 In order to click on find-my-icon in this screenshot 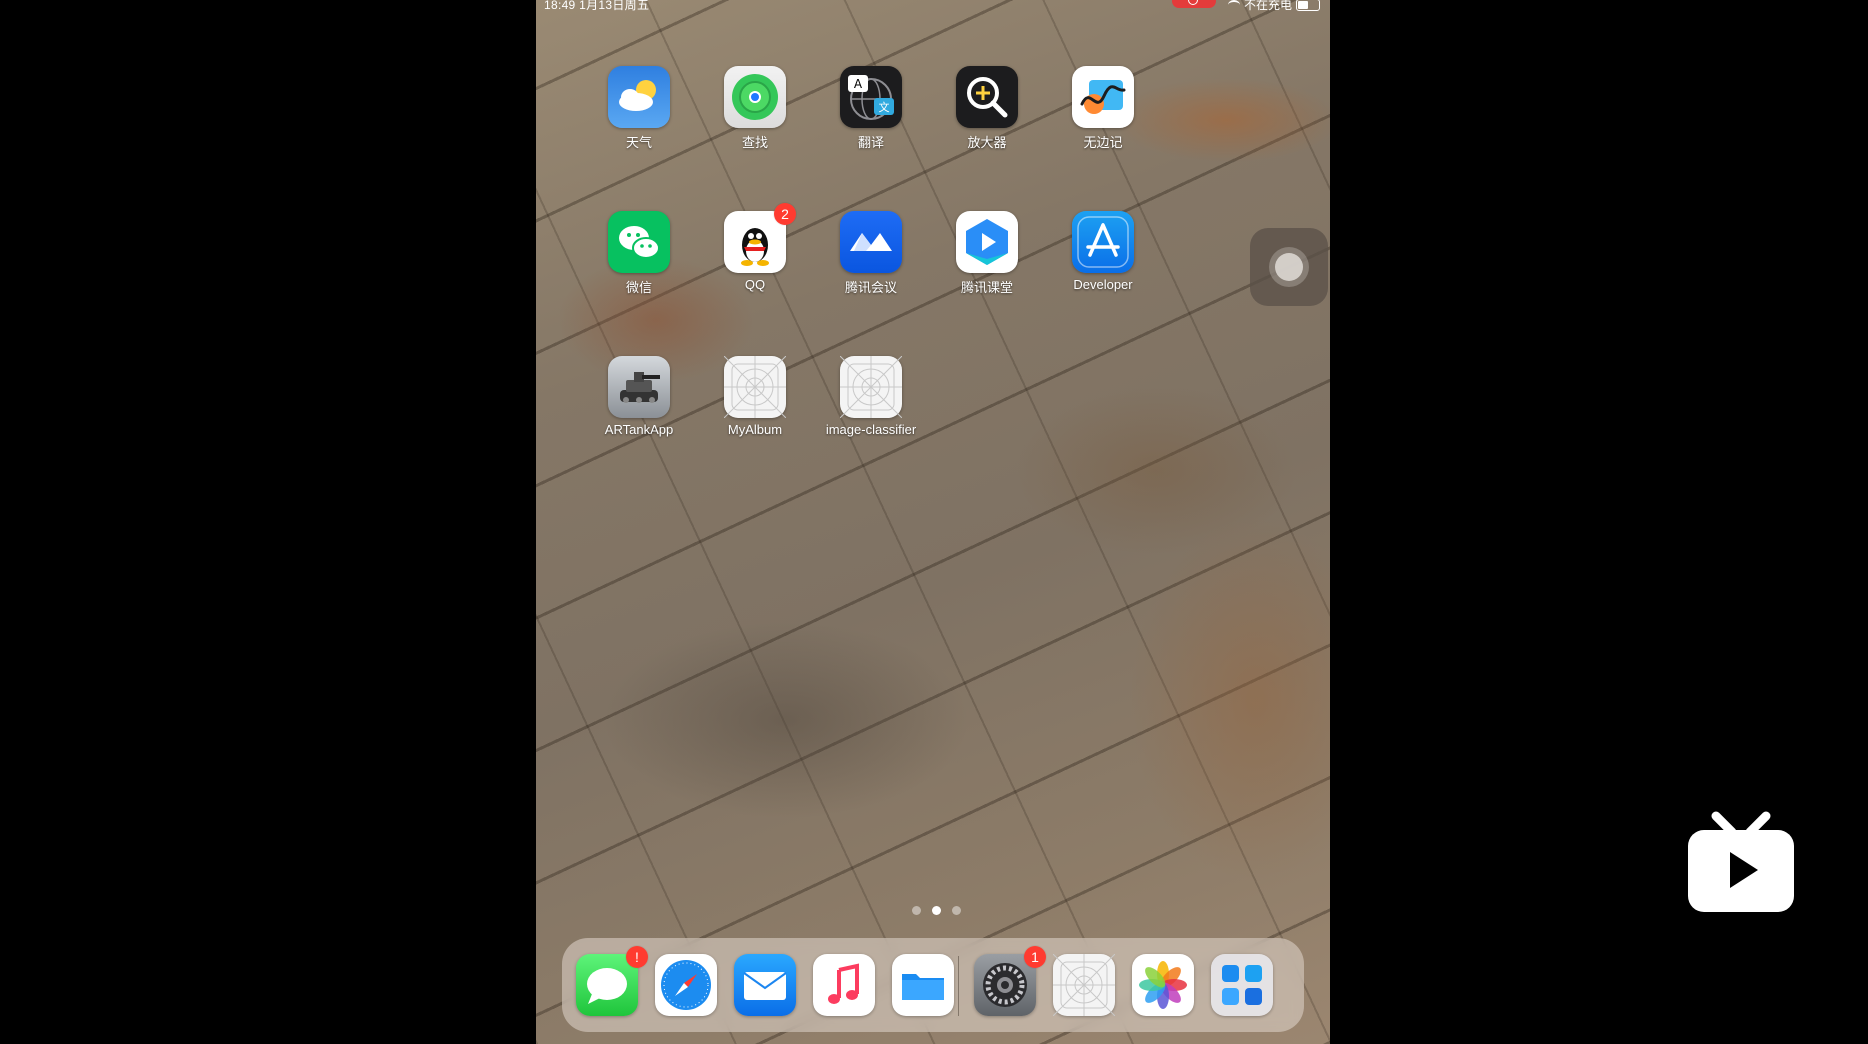, I will do `click(755, 97)`.